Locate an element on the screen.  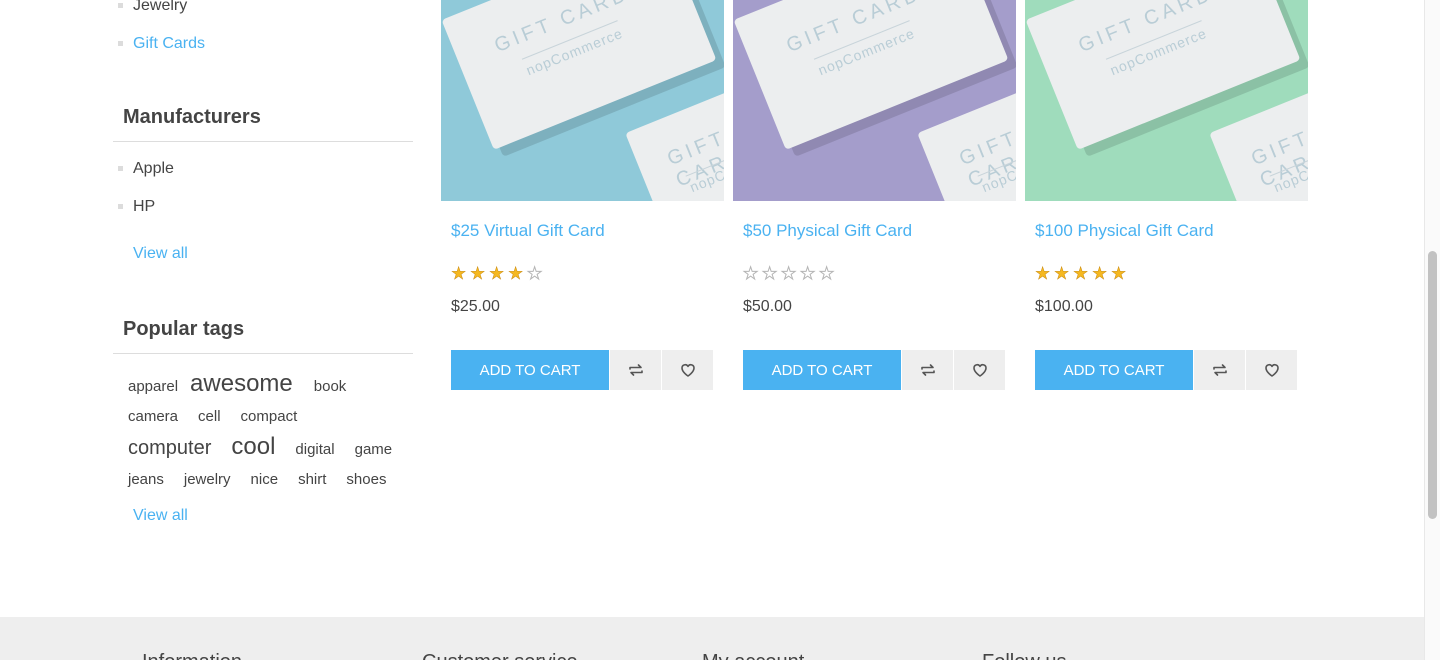
tag-link: nice is located at coordinates (265, 480).